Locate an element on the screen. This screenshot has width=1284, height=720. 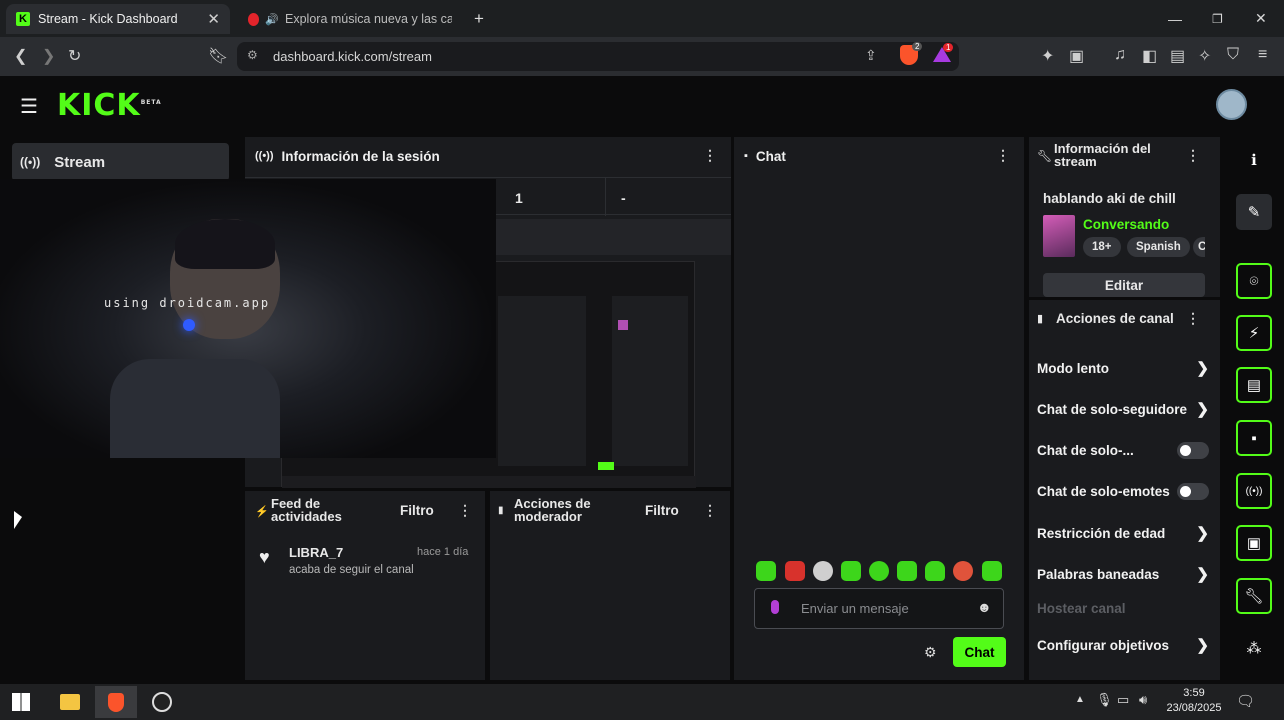
action-label: Chat de solo-seguidores is located at coordinates (1112, 409).